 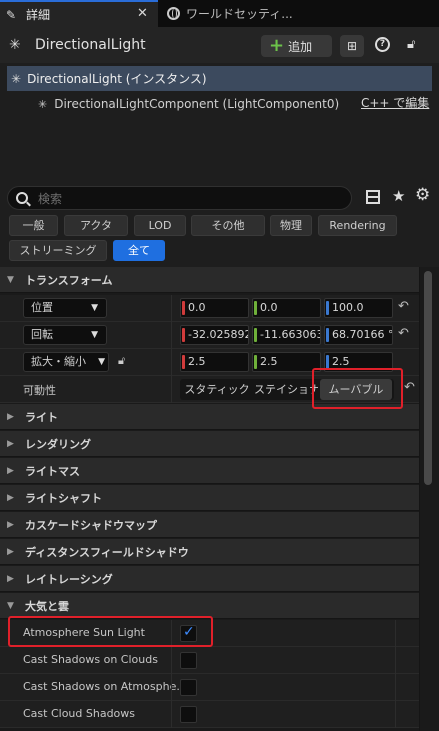 What do you see at coordinates (357, 388) in the screenshot?
I see `highlight-box-mobility` at bounding box center [357, 388].